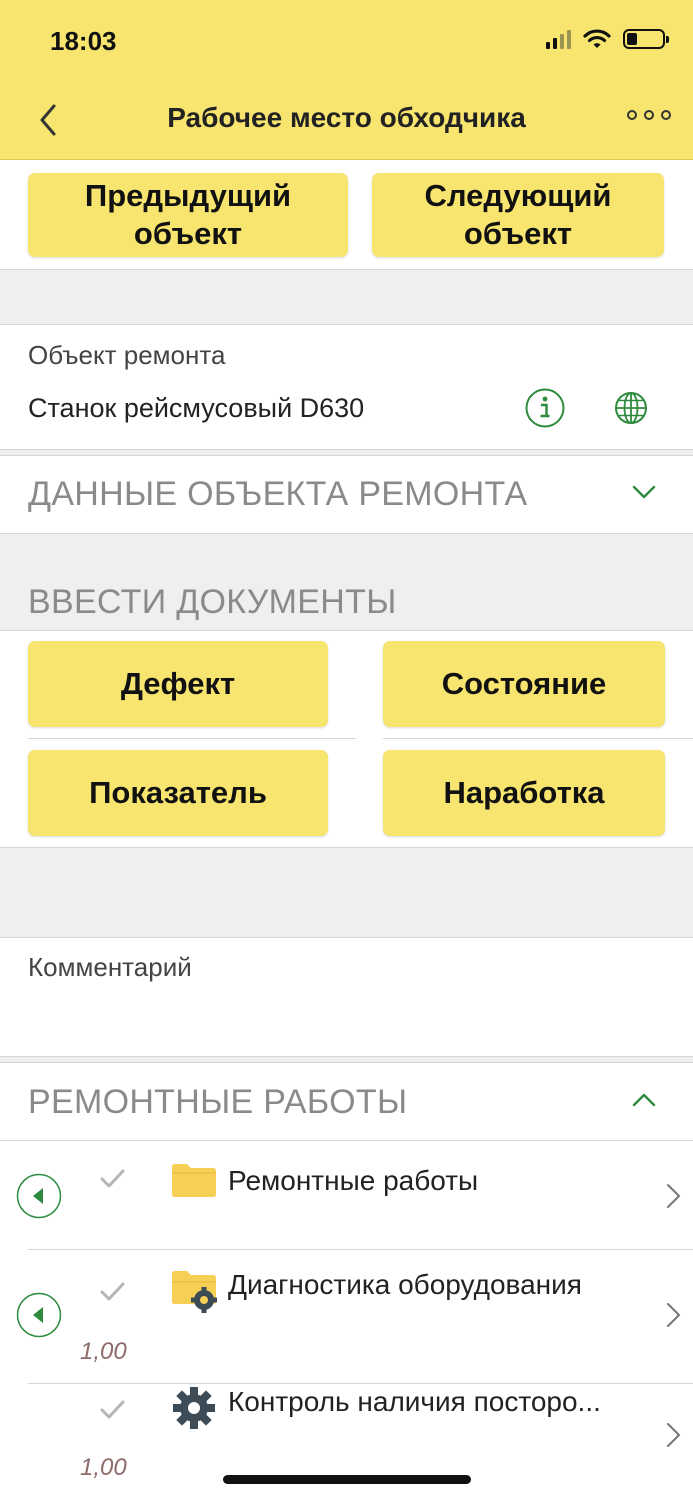 The image size is (693, 1500). I want to click on home-indicator, so click(347, 1479).